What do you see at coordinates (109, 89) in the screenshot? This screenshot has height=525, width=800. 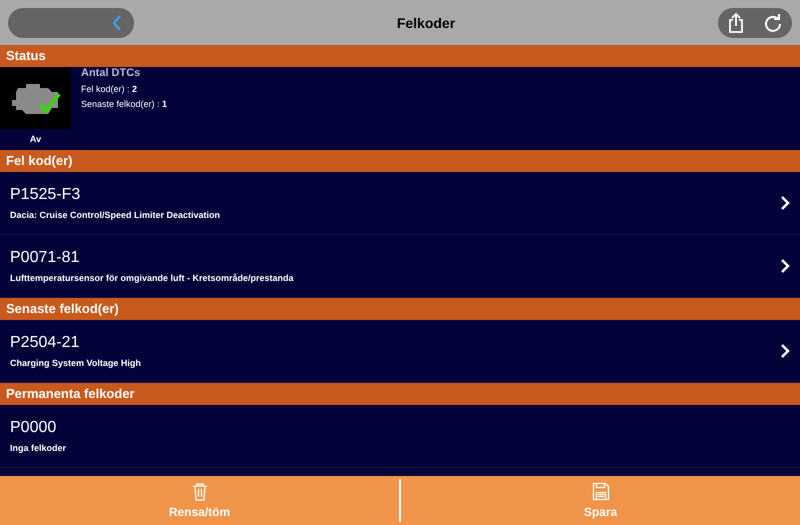 I see `dtc-count-text: Fel kod(er) : 2` at bounding box center [109, 89].